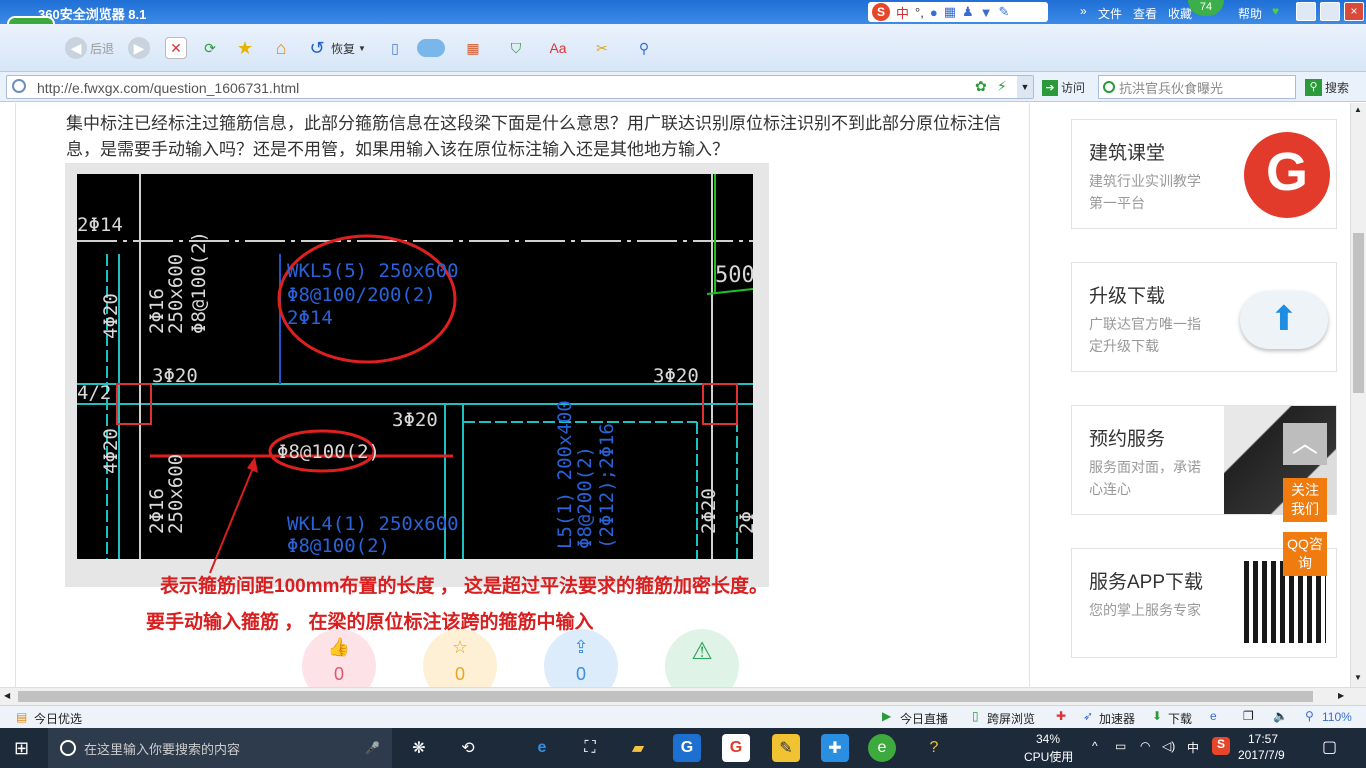 Image resolution: width=1366 pixels, height=768 pixels. Describe the element at coordinates (281, 48) in the screenshot. I see `home-icon: ⌂` at that location.